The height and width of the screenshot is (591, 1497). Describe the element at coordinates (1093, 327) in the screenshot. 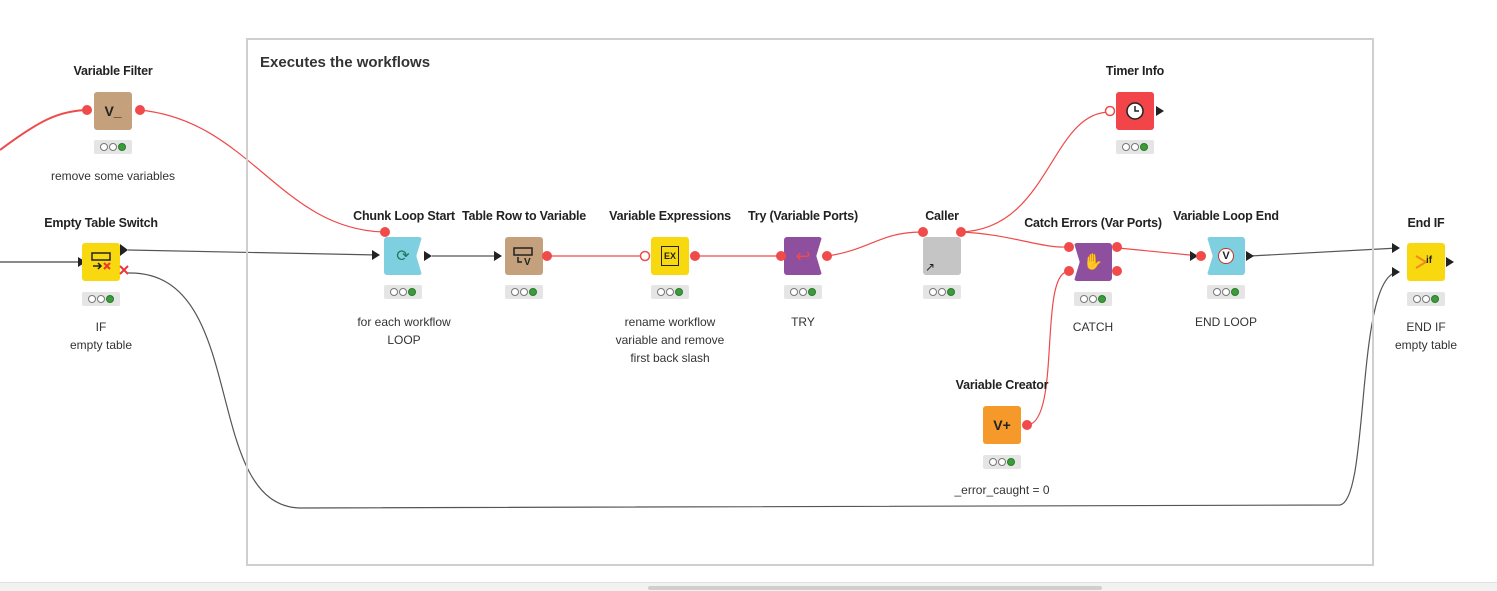

I see `node-label: CATCH` at that location.